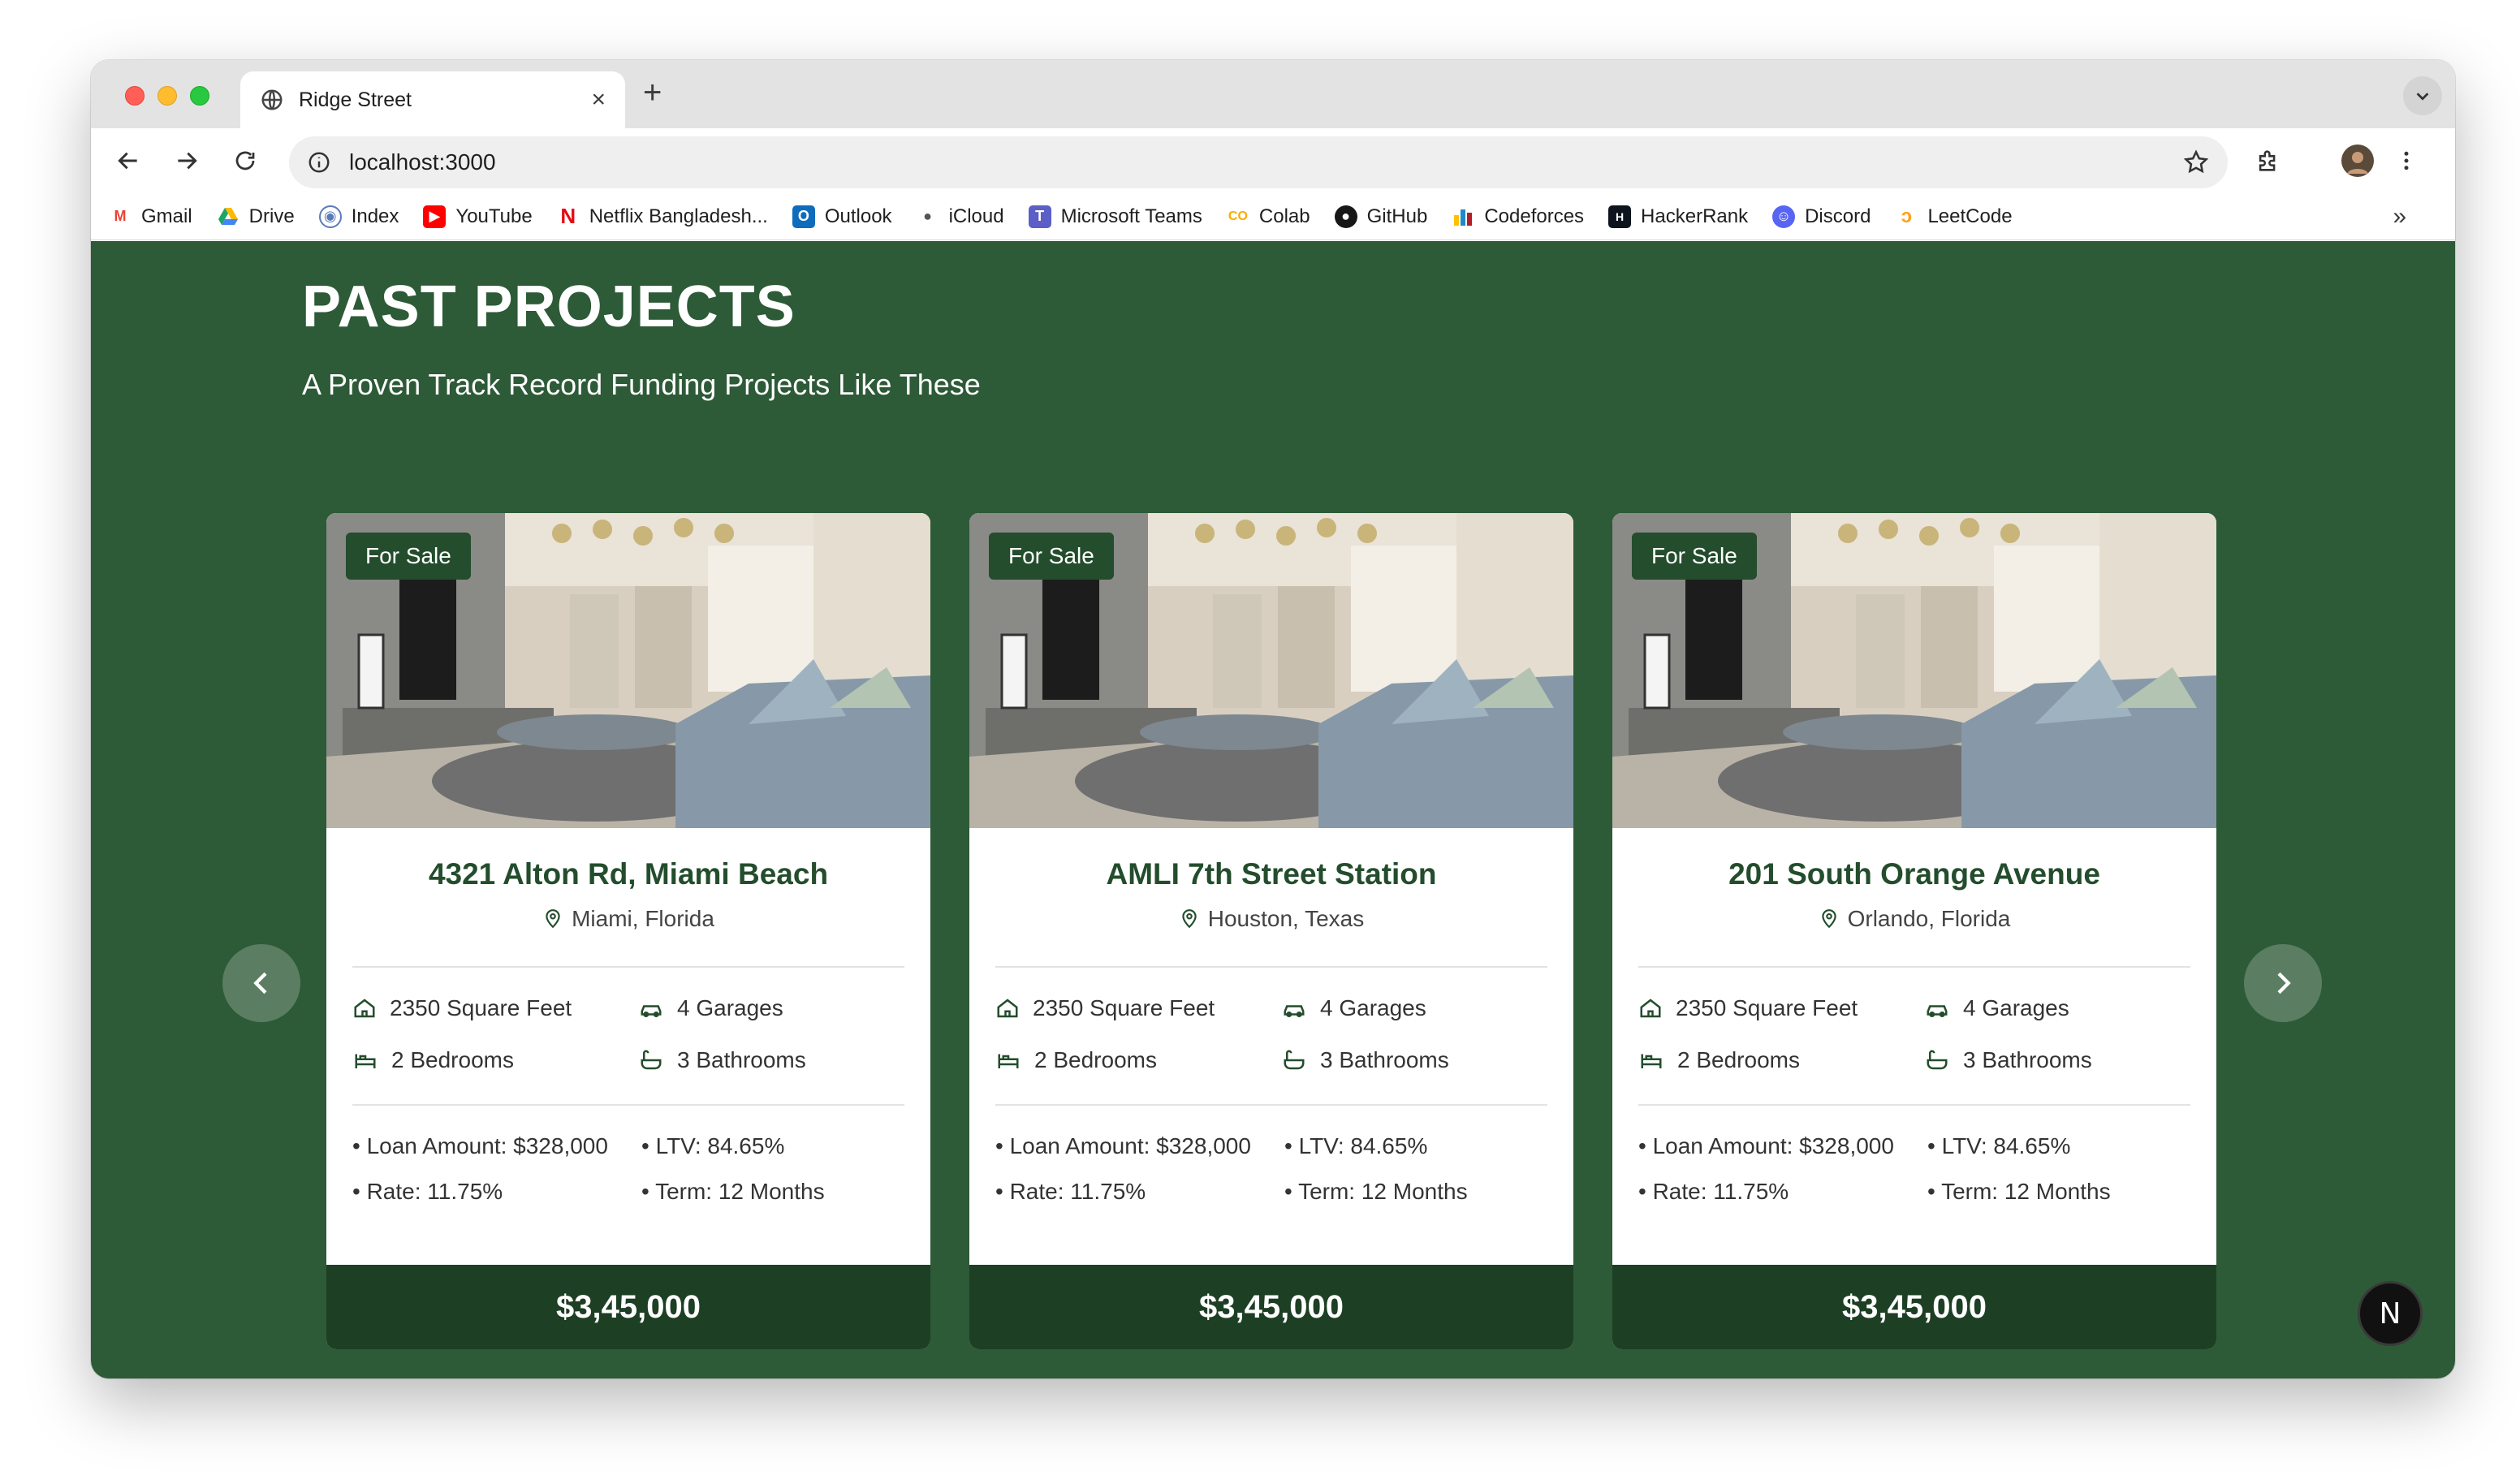  I want to click on browser-toolbar: localhost:3000, so click(1273, 160).